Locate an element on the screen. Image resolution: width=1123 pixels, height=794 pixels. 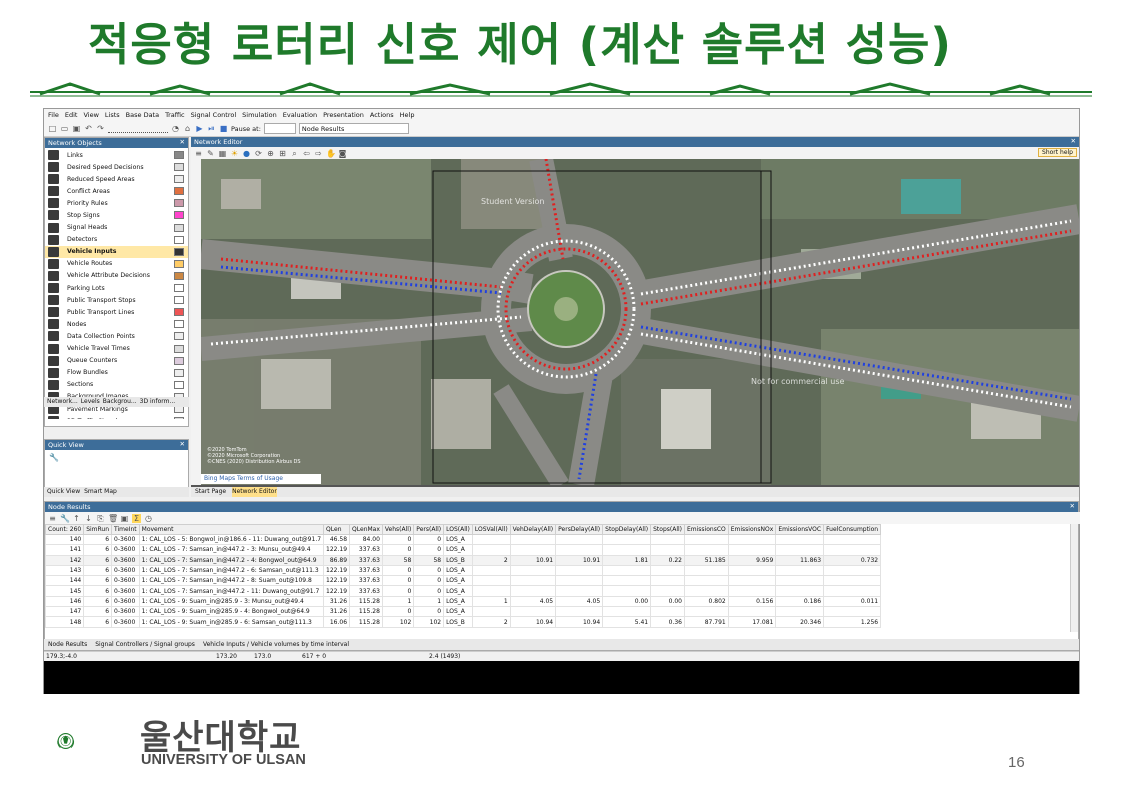
quick-view-tab: Smart Map is located at coordinates (100, 492).